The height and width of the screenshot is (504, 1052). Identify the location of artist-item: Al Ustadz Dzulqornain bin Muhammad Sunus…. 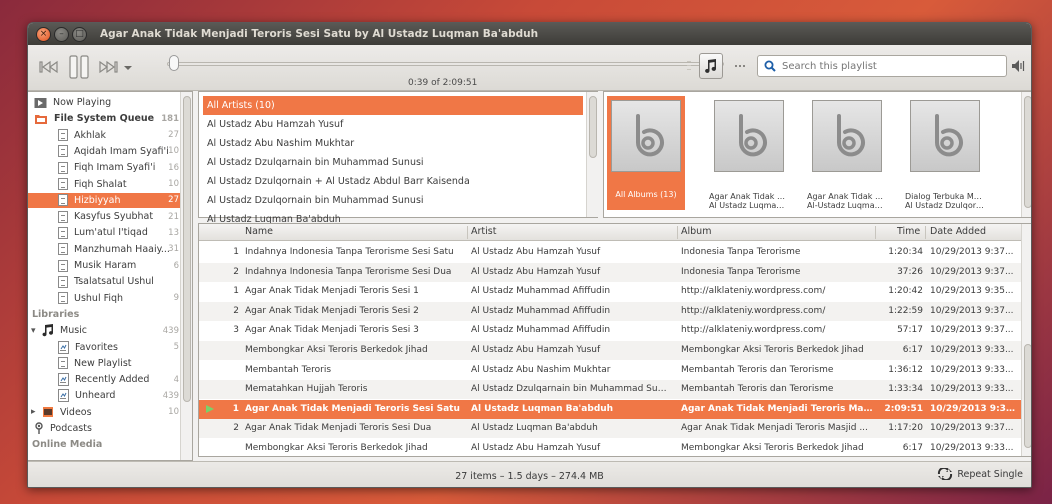
(393, 200).